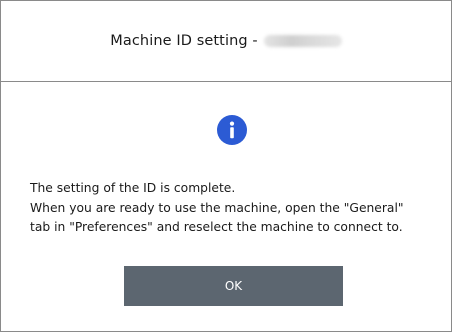 The height and width of the screenshot is (332, 452). What do you see at coordinates (232, 130) in the screenshot?
I see `info-icon` at bounding box center [232, 130].